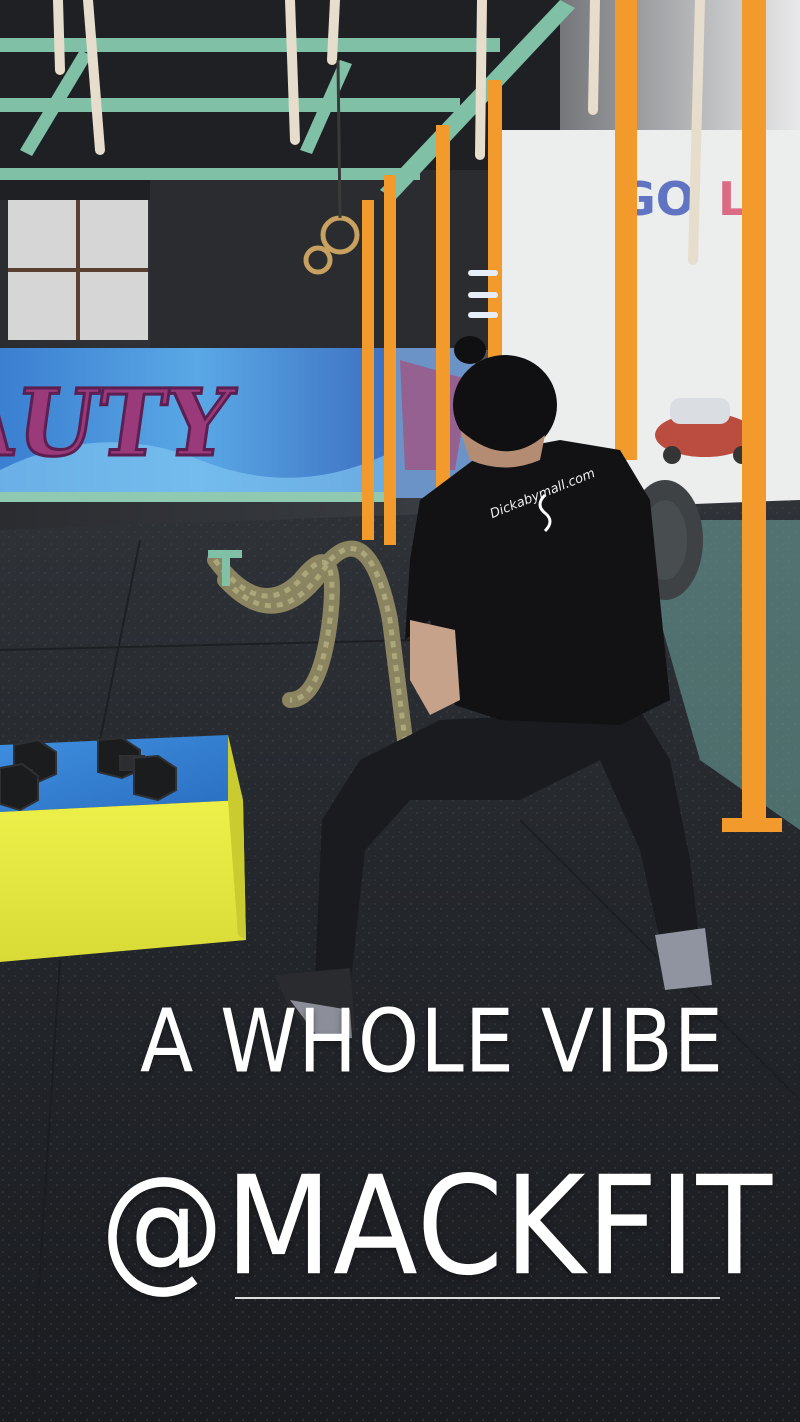  What do you see at coordinates (437, 1227) in the screenshot?
I see `caption-line-2: @MACKFIT` at bounding box center [437, 1227].